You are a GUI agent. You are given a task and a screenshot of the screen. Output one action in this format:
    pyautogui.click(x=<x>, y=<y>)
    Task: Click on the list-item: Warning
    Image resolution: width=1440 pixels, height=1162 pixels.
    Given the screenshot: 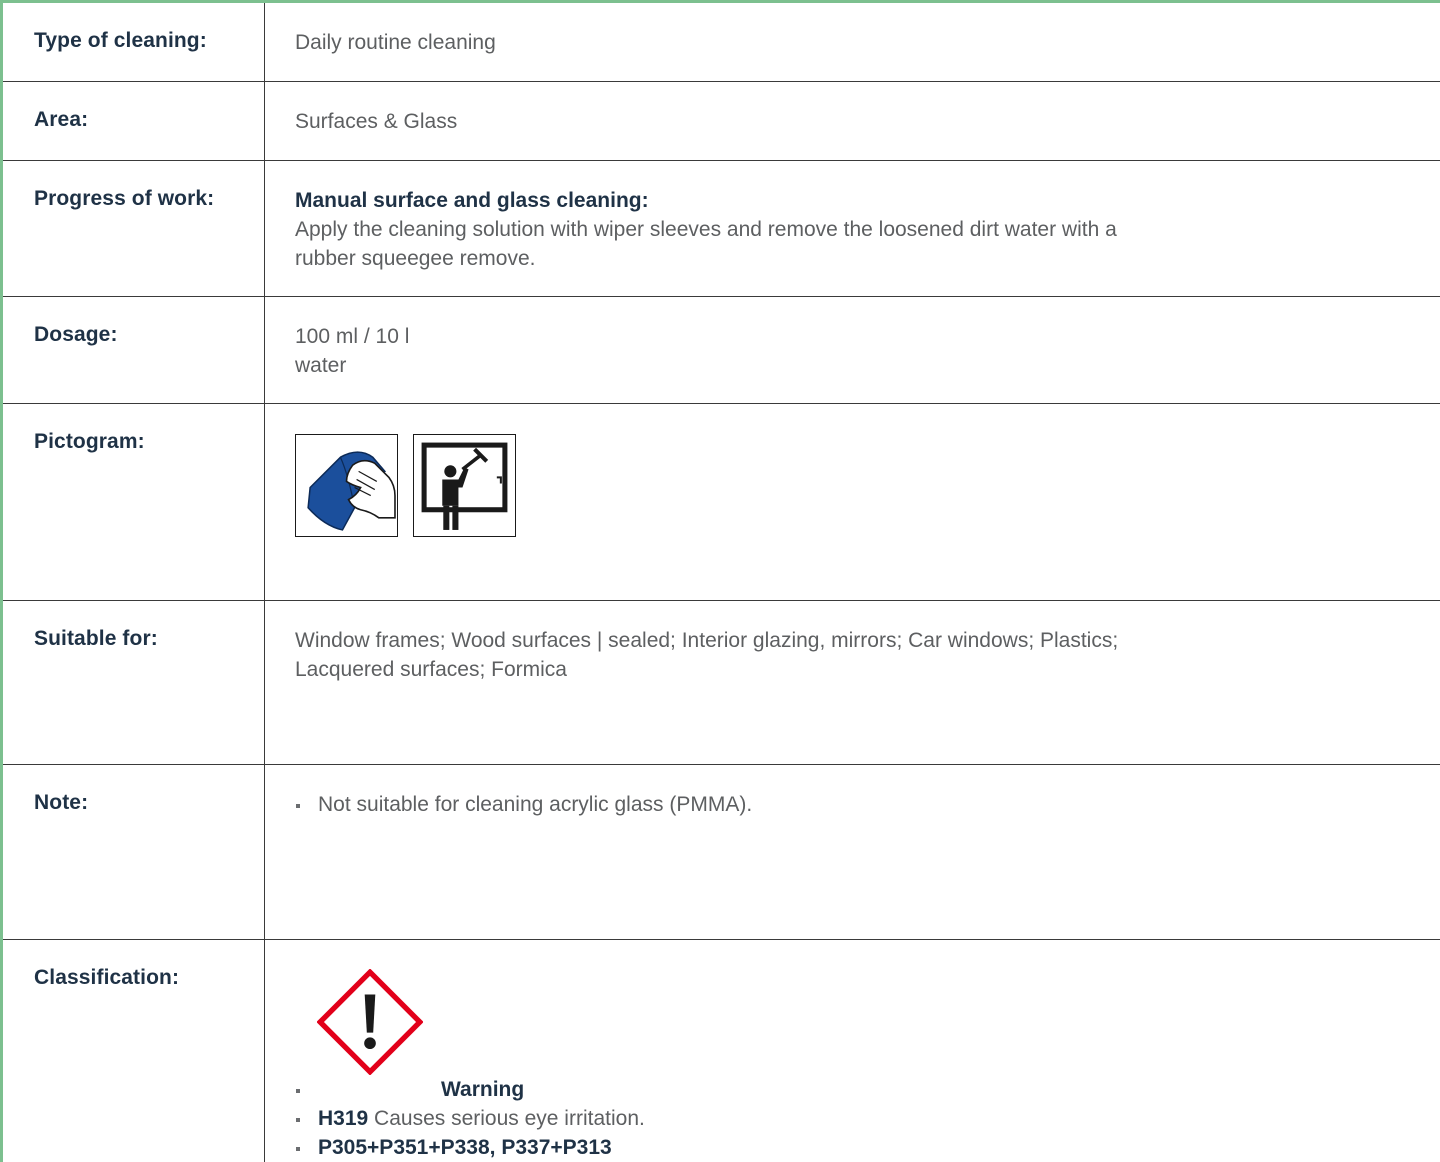 What is the action you would take?
    pyautogui.click(x=867, y=1089)
    